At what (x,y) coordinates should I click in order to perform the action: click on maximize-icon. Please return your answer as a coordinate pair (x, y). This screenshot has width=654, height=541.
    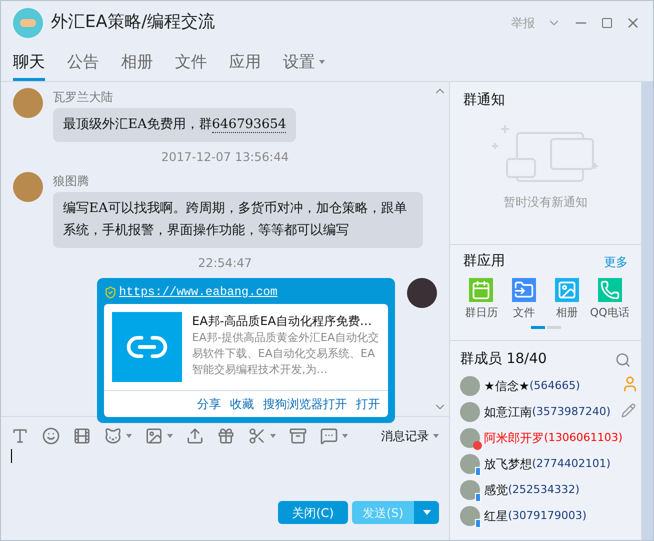
    Looking at the image, I should click on (607, 23).